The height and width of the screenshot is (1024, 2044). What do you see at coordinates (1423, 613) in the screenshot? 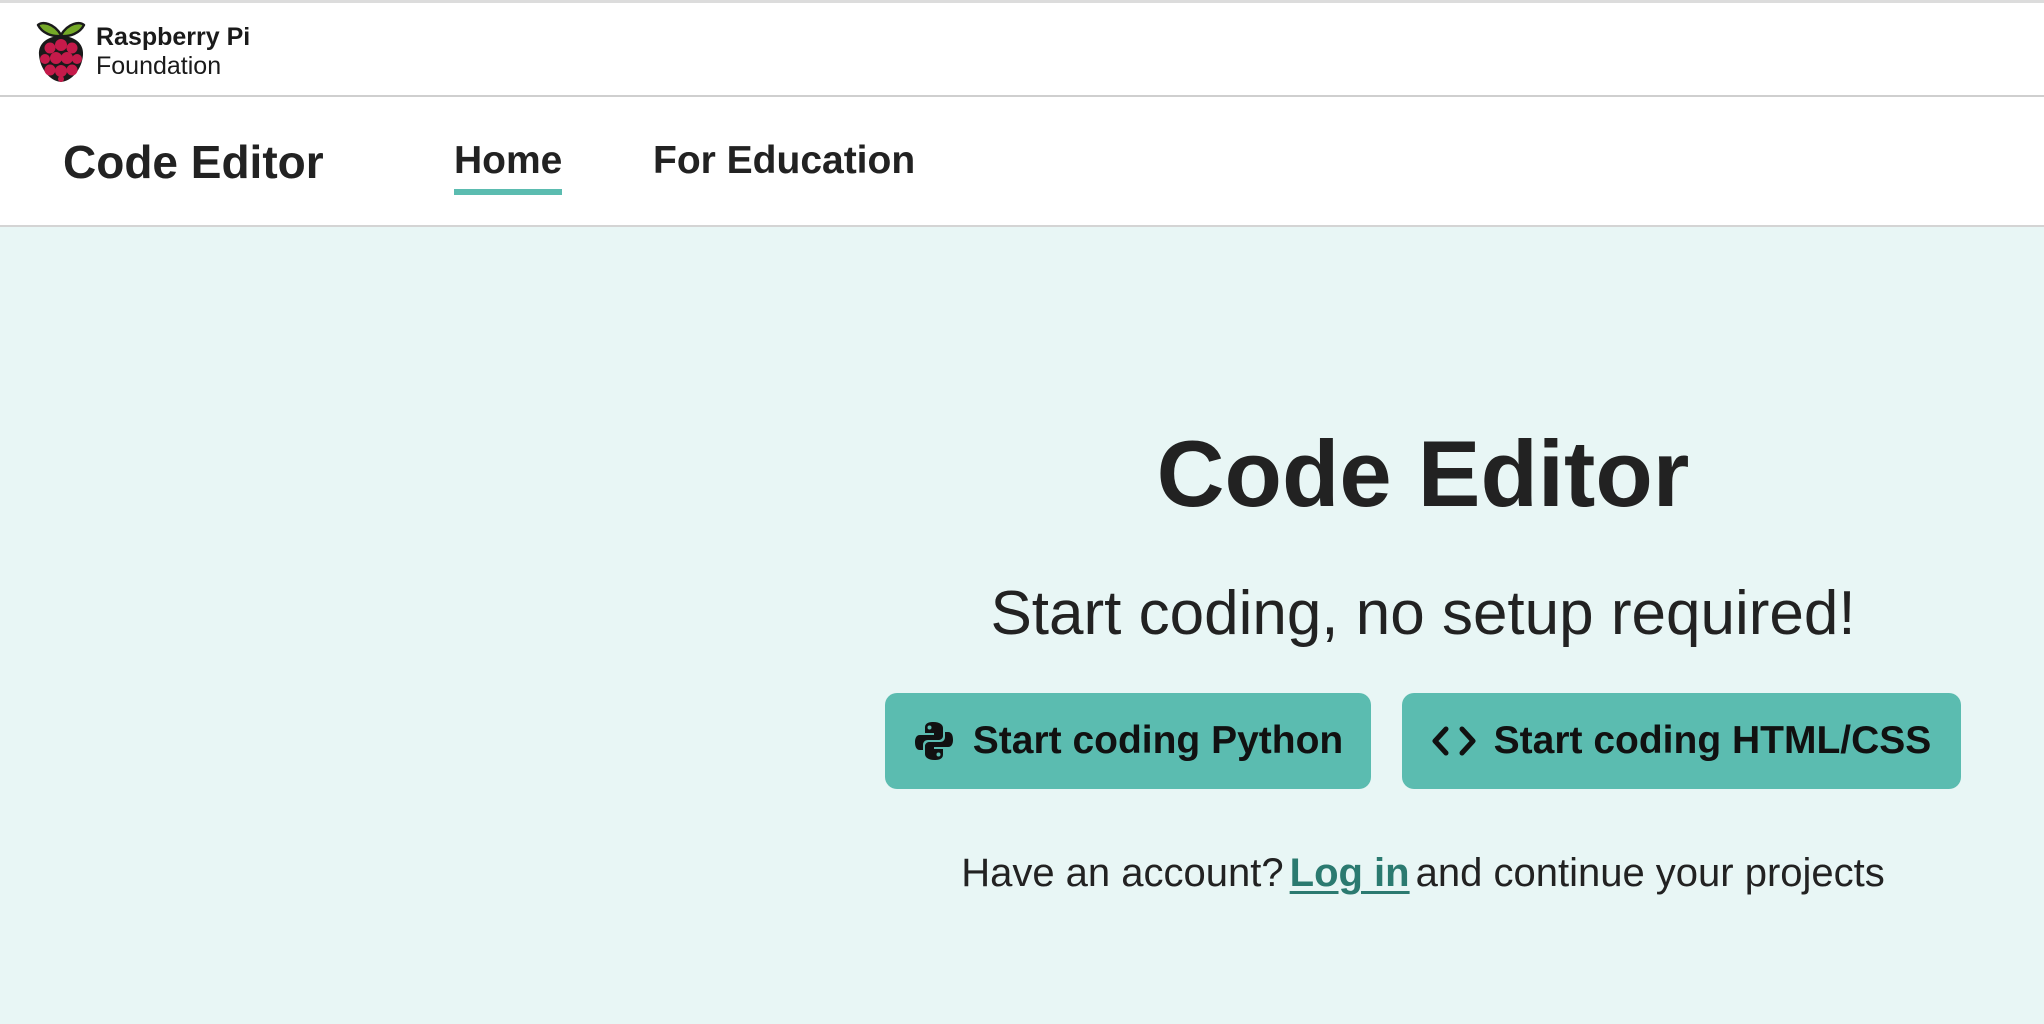
I see `hero-subtitle: Start coding, no setup required!` at bounding box center [1423, 613].